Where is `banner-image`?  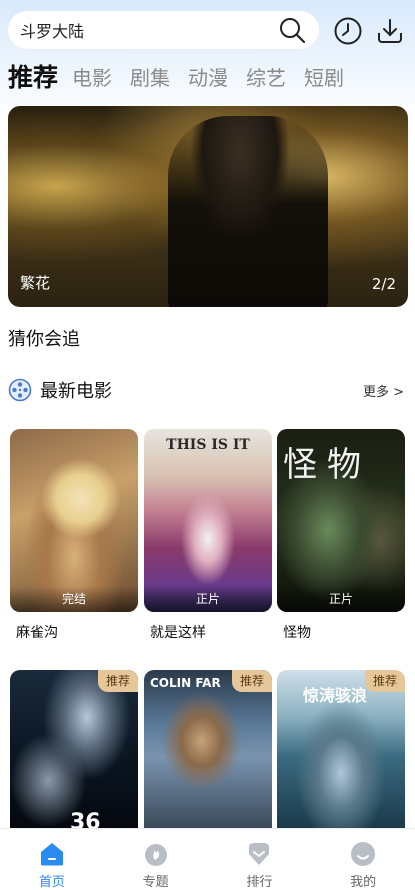 banner-image is located at coordinates (248, 211).